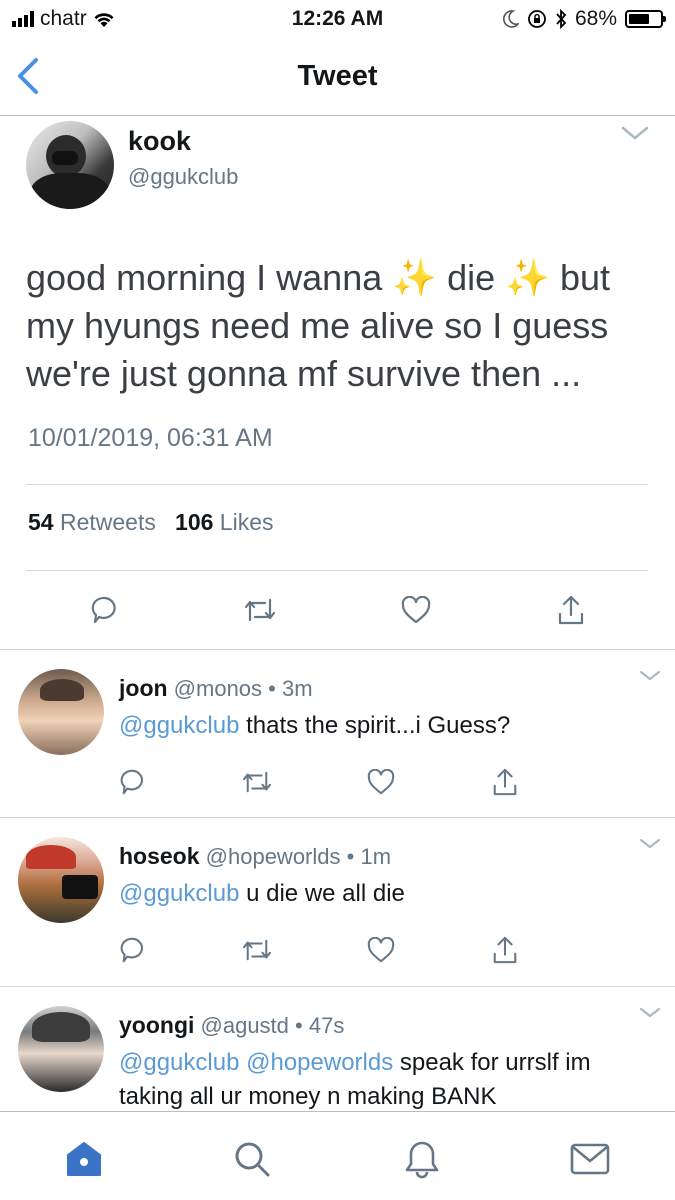 The width and height of the screenshot is (675, 1200). What do you see at coordinates (337, 20) in the screenshot?
I see `status-bar: chatr 12:26 AM 68%` at bounding box center [337, 20].